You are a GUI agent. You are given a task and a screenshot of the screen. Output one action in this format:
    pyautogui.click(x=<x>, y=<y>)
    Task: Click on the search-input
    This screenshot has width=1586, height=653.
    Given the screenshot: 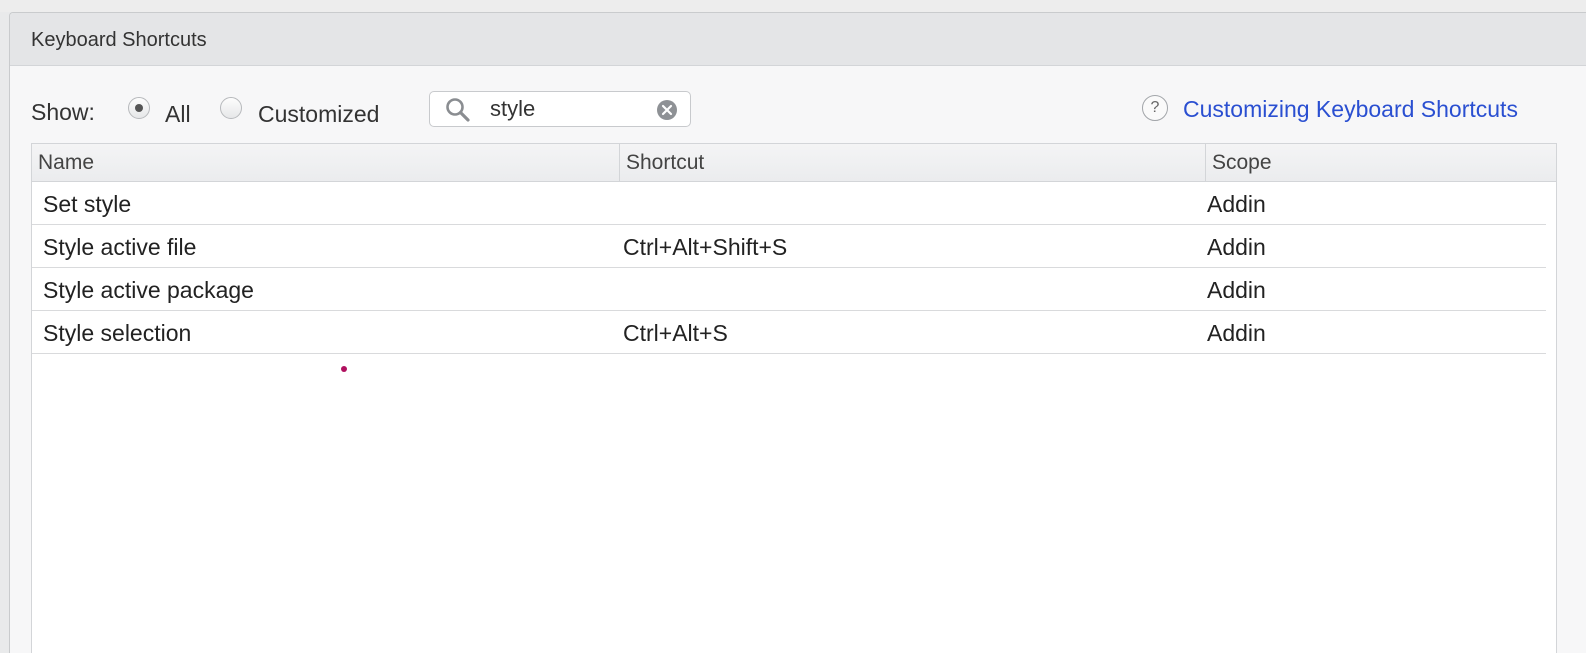 What is the action you would take?
    pyautogui.click(x=570, y=109)
    